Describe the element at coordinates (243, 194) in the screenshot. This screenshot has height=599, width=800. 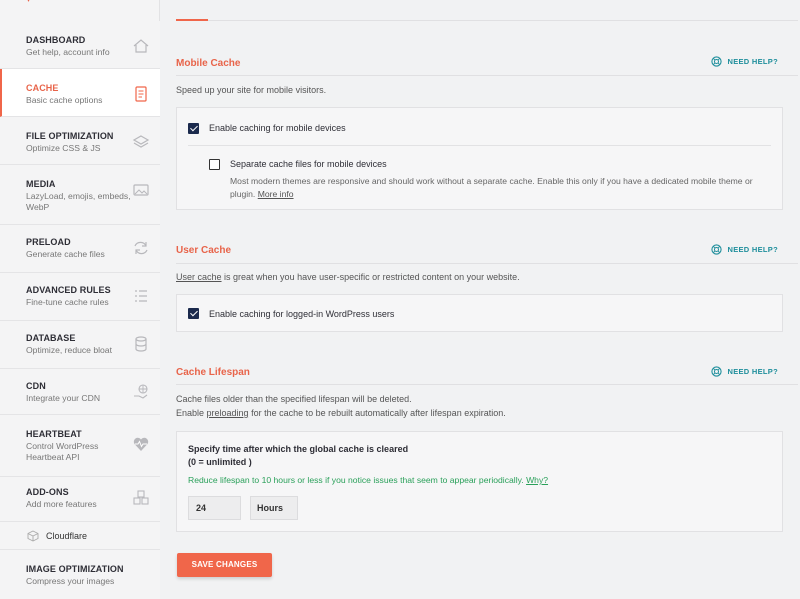
I see `help-text-line2: plugin.` at that location.